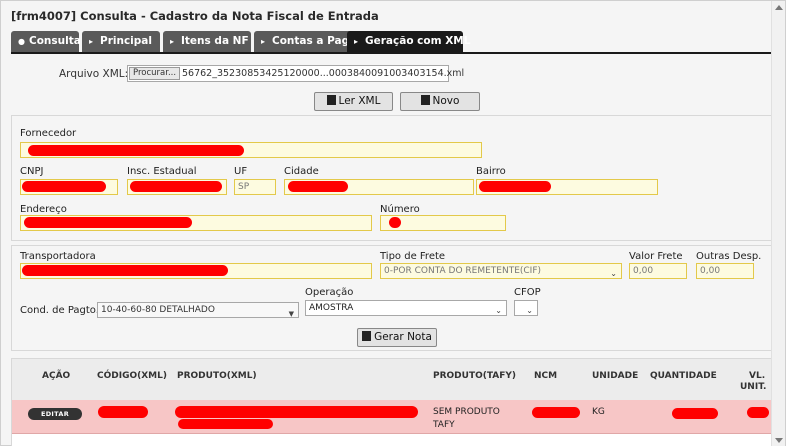  Describe the element at coordinates (331, 308) in the screenshot. I see `operacao-value: AMOSTRA` at that location.